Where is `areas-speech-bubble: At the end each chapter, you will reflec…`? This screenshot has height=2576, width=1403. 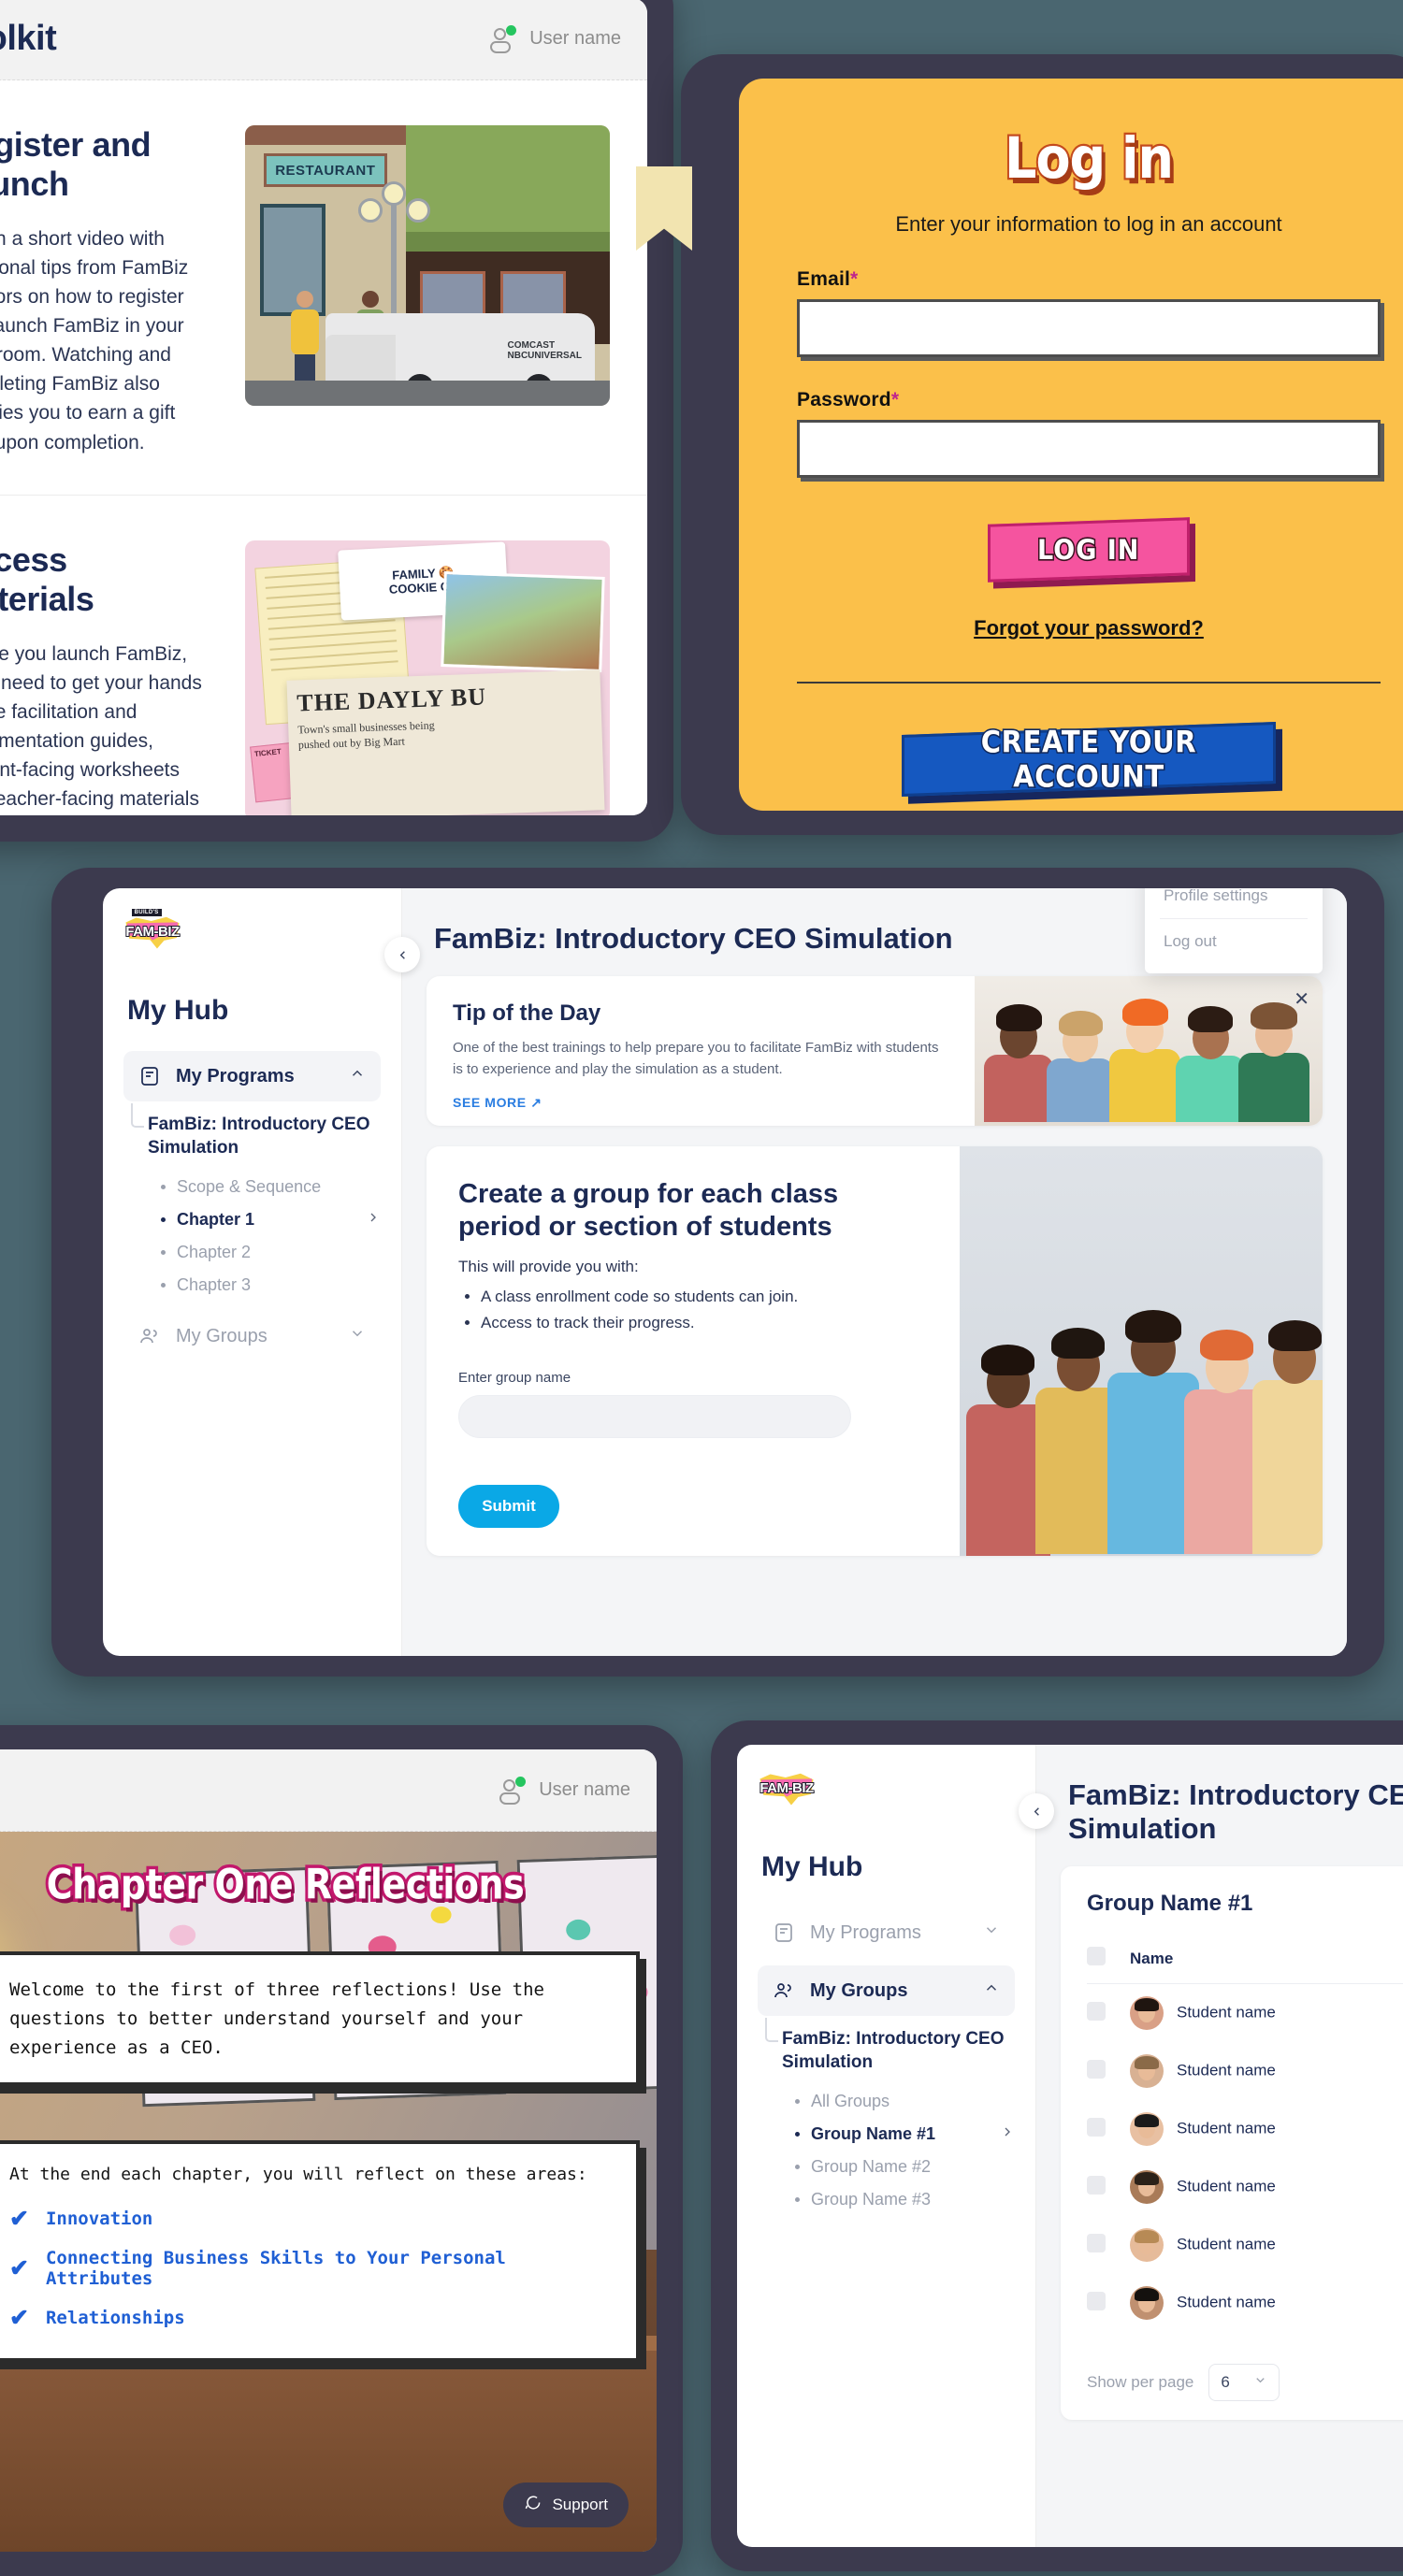 areas-speech-bubble: At the end each chapter, you will reflec… is located at coordinates (320, 2251).